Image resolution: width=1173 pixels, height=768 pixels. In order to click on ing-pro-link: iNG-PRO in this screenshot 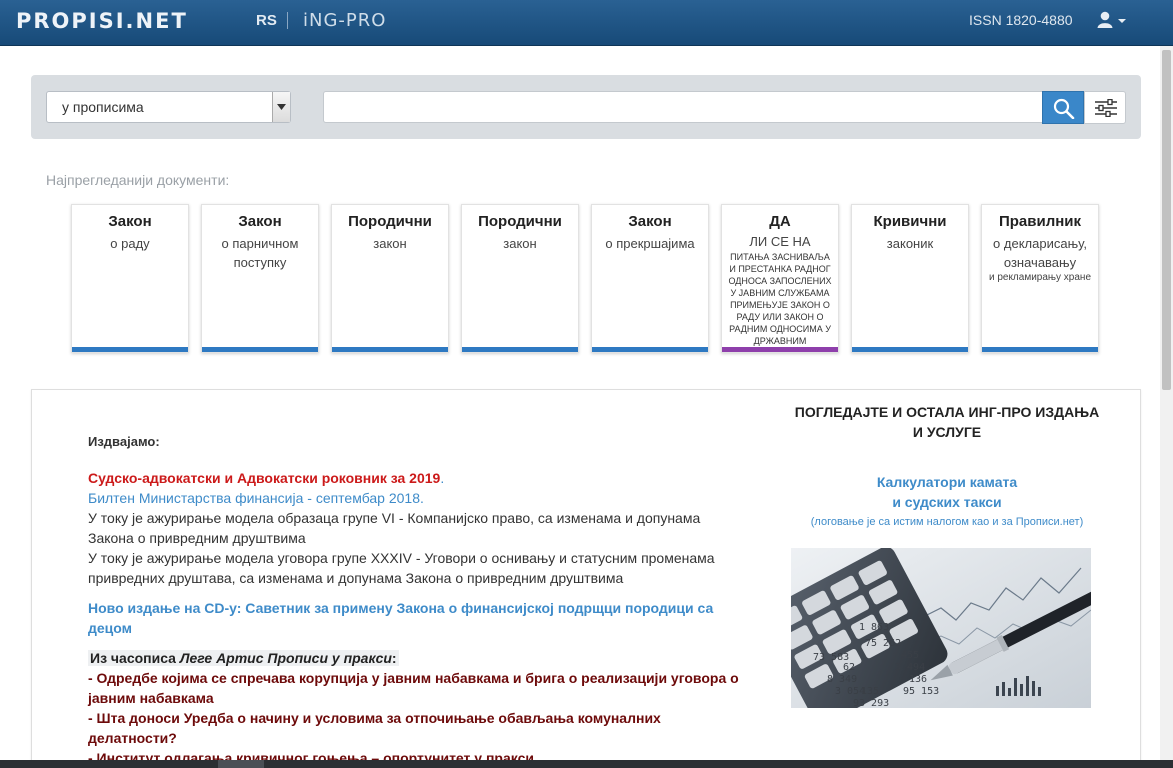, I will do `click(344, 21)`.